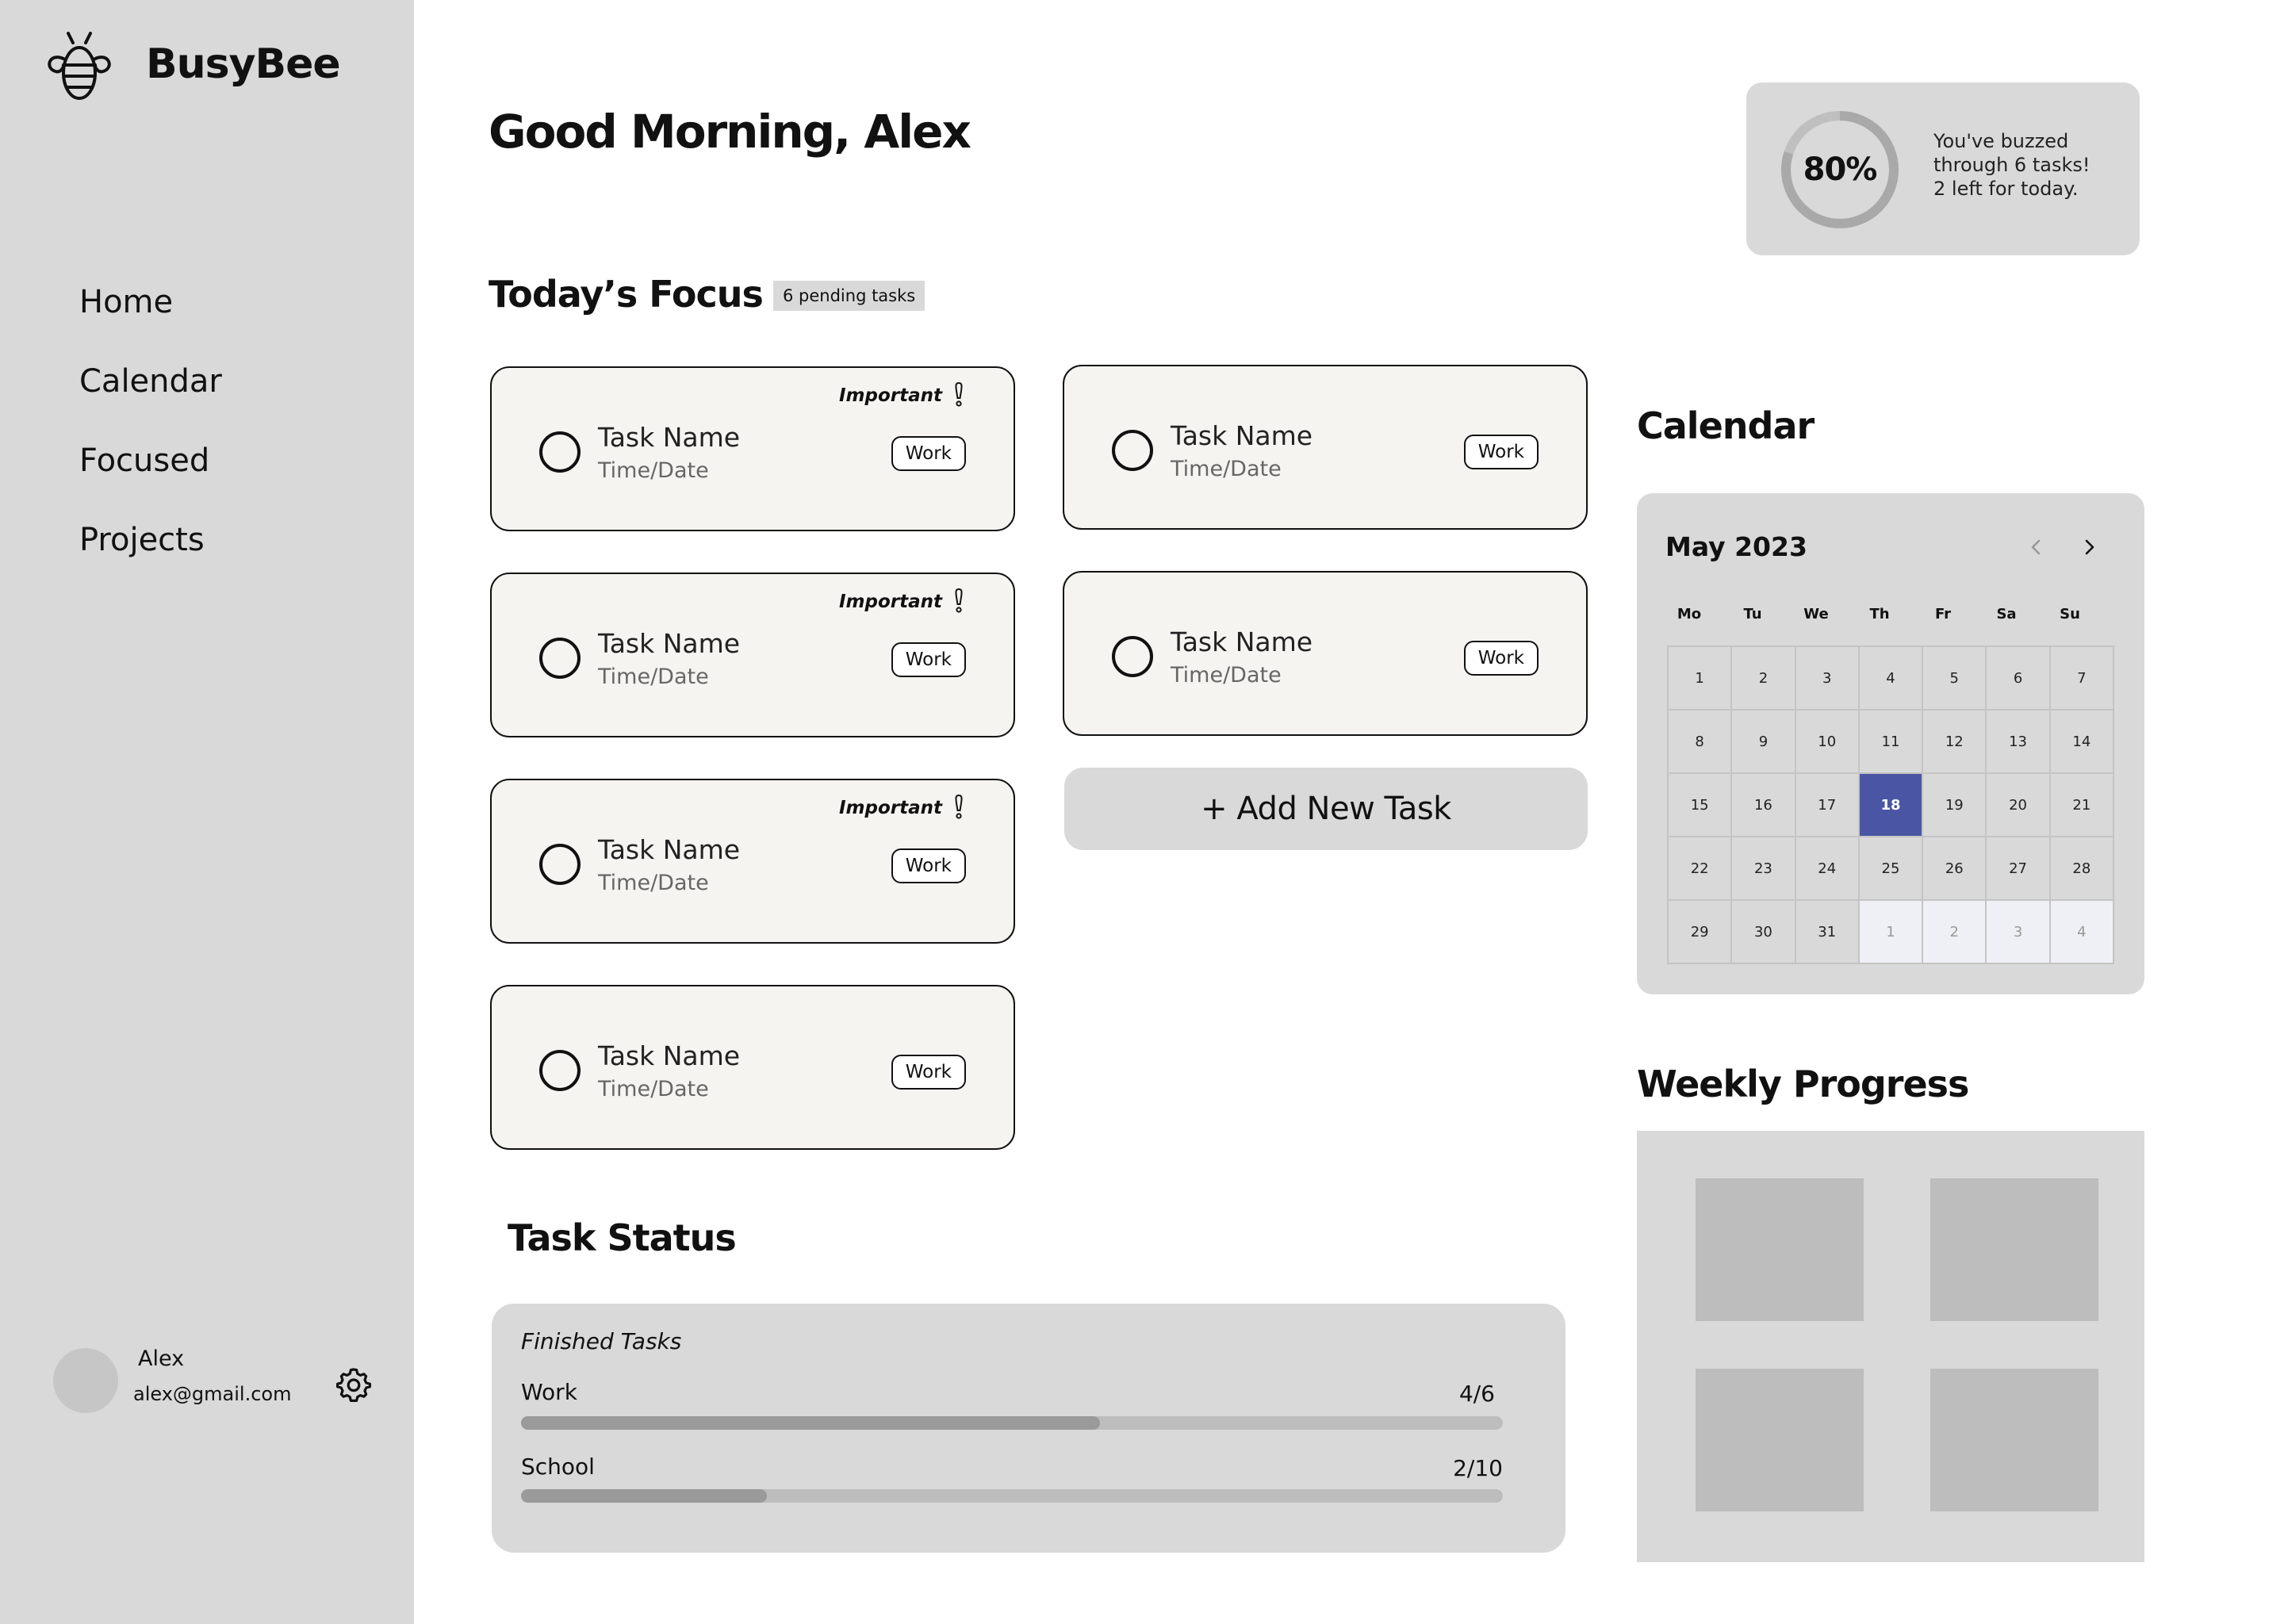 This screenshot has height=1624, width=2284. Describe the element at coordinates (1954, 741) in the screenshot. I see `calendar-day: 12` at that location.